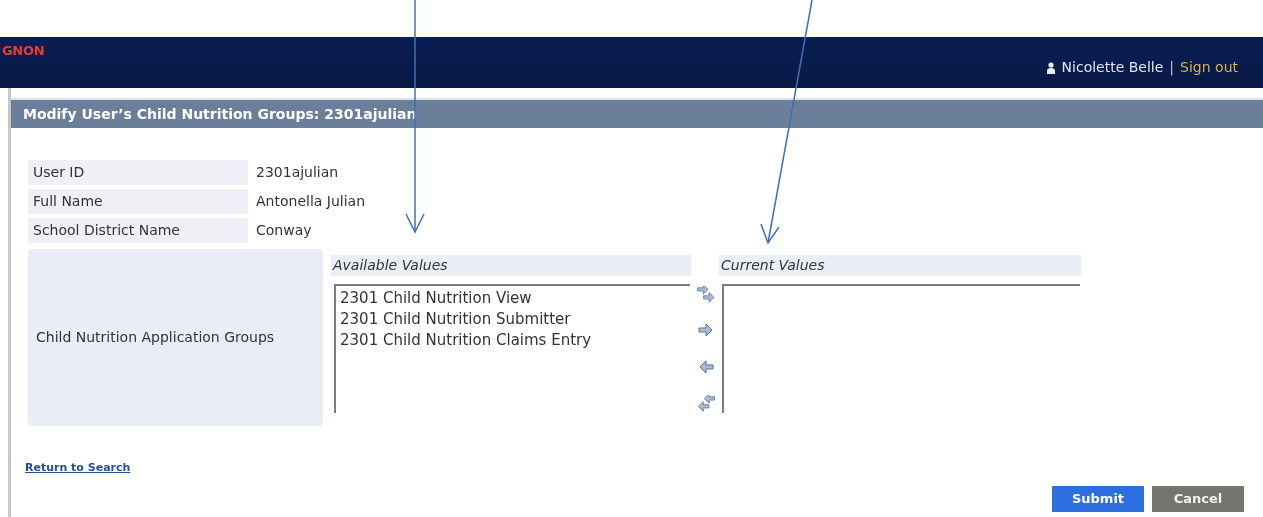  What do you see at coordinates (511, 265) in the screenshot?
I see `available-values-heading: Available Values` at bounding box center [511, 265].